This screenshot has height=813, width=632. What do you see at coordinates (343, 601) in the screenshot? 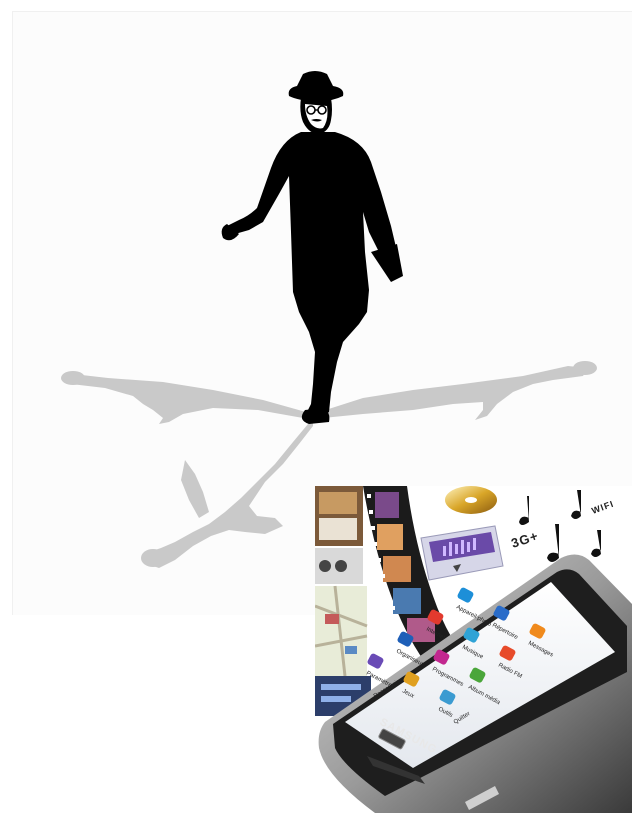
I see `collage-strip` at bounding box center [343, 601].